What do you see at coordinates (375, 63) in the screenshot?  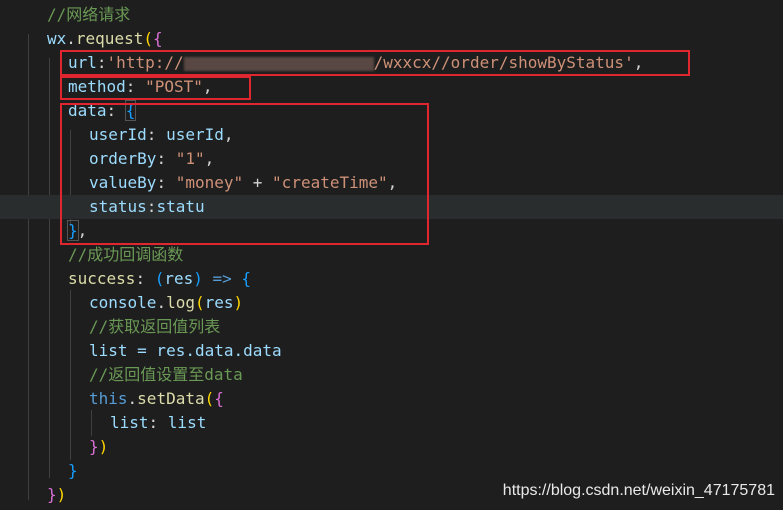 I see `highlight-box-url` at bounding box center [375, 63].